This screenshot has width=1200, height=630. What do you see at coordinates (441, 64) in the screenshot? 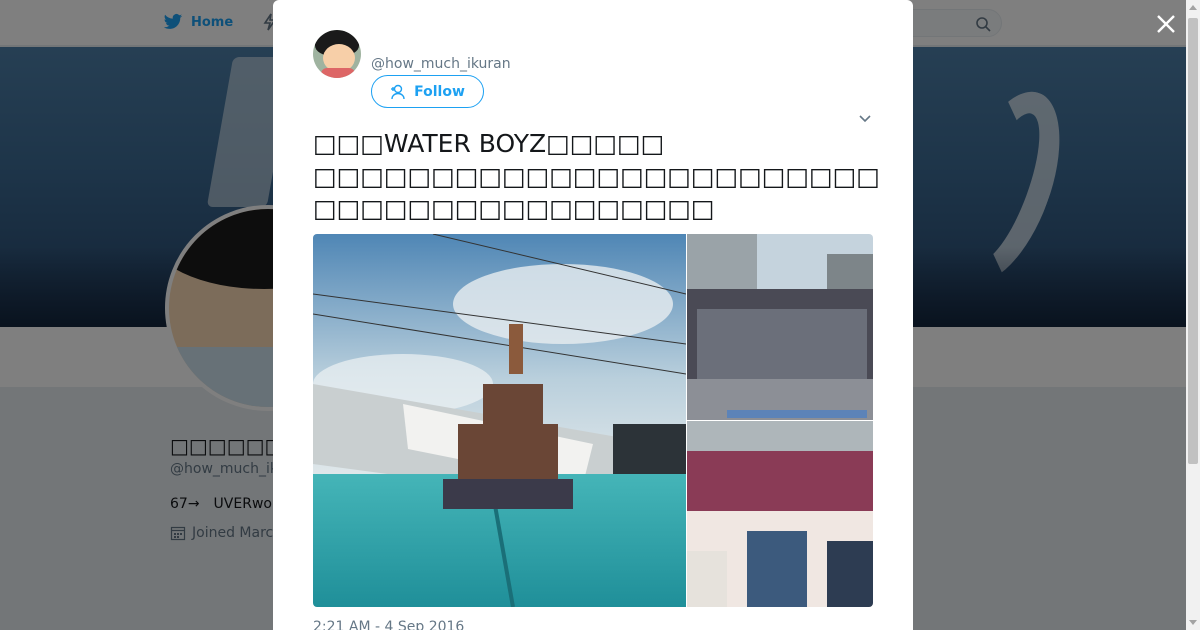
I see `tweet-author-handle: @how_much_ikuran` at bounding box center [441, 64].